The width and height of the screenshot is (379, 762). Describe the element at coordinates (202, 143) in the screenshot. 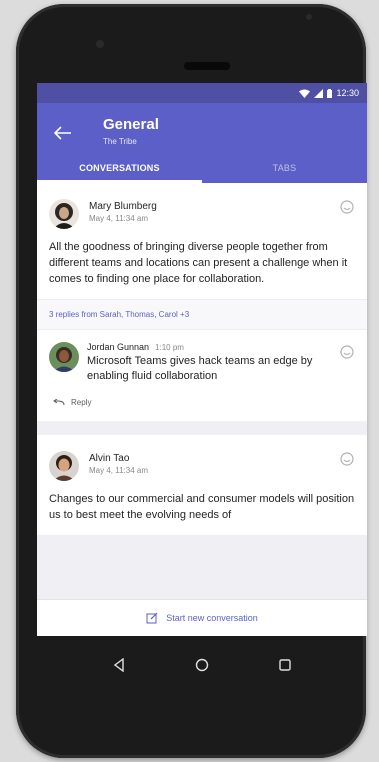

I see `app-bar: General The Tribe CONVERSATIONS TABS` at that location.